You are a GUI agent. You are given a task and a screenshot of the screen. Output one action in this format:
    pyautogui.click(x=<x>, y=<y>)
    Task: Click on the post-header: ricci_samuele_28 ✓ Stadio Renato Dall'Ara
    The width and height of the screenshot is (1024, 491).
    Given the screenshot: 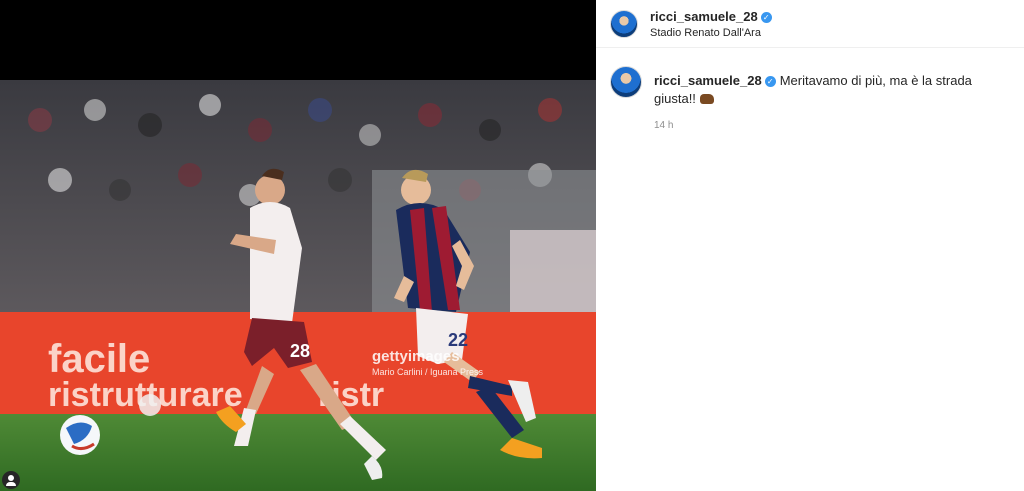 What is the action you would take?
    pyautogui.click(x=810, y=24)
    